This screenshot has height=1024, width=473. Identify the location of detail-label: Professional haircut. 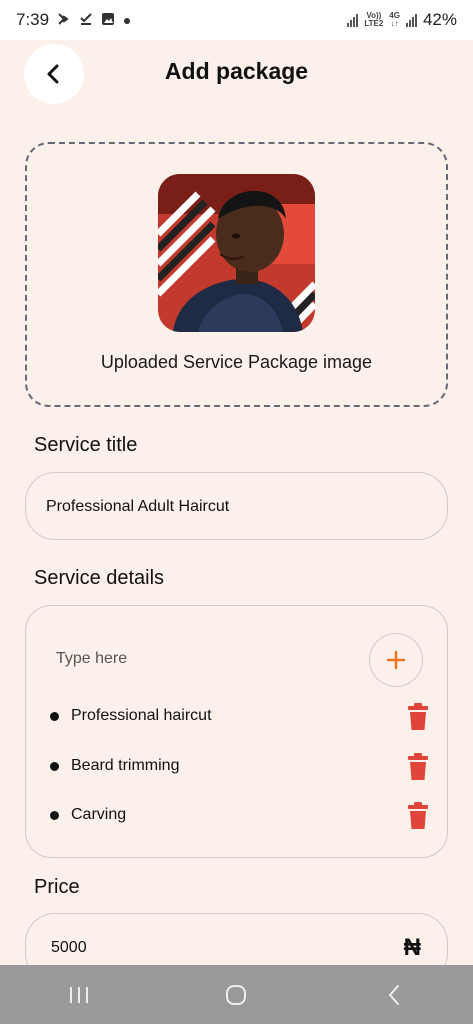
(141, 715).